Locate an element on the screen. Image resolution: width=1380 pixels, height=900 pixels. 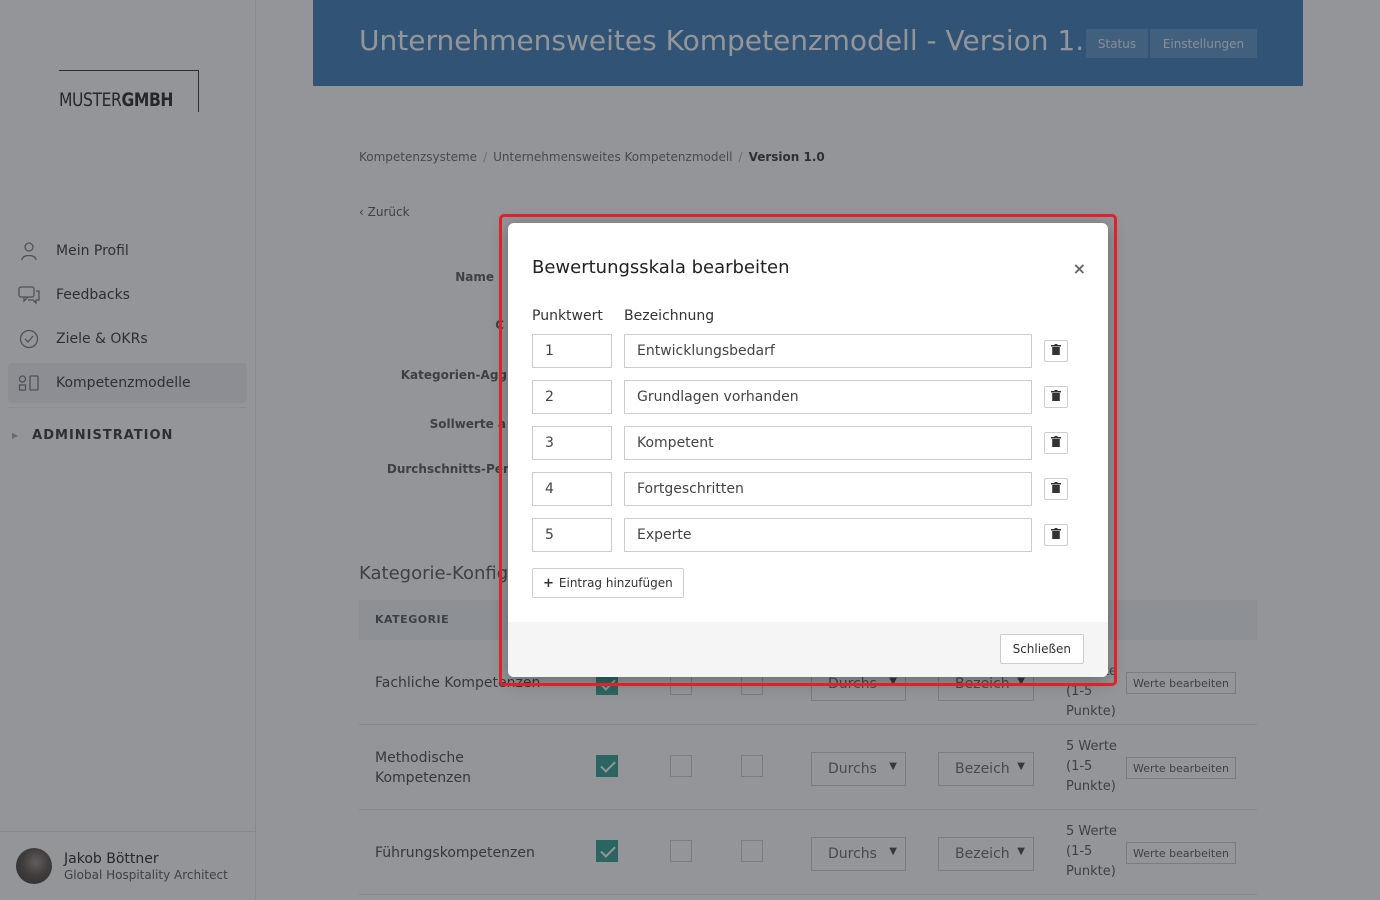
add-entry-label: Eintrag hinzufügen is located at coordinates (615, 583).